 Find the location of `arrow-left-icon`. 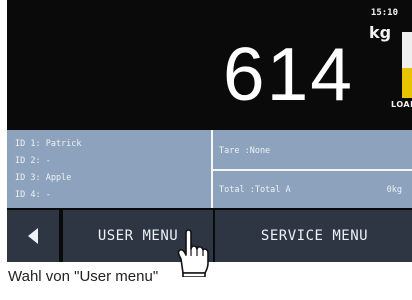

arrow-left-icon is located at coordinates (33, 236).